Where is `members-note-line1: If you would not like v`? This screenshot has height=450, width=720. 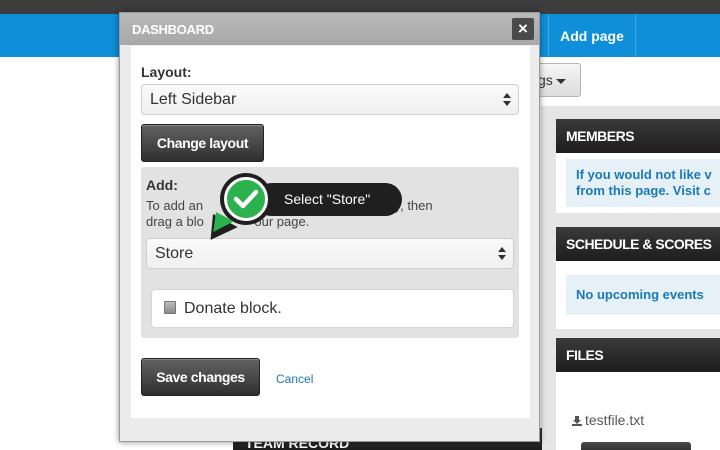
members-note-line1: If you would not like v is located at coordinates (644, 174).